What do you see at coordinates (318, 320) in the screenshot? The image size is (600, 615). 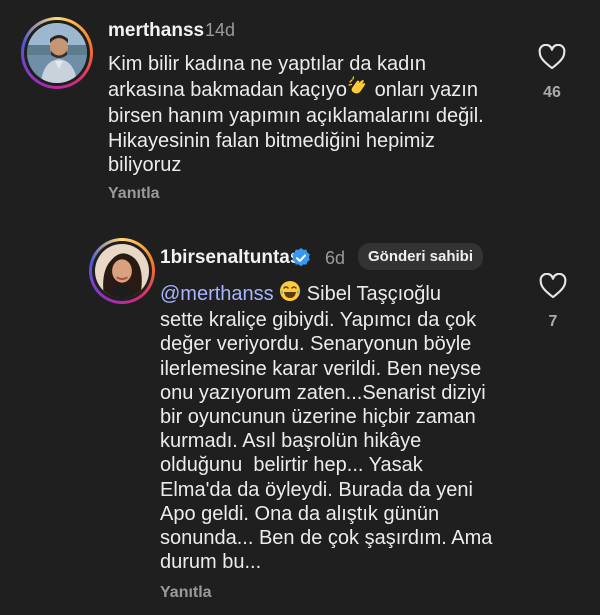 I see `comment-text-line: sette kraliçe gibiydi. Yapımcı da çok` at bounding box center [318, 320].